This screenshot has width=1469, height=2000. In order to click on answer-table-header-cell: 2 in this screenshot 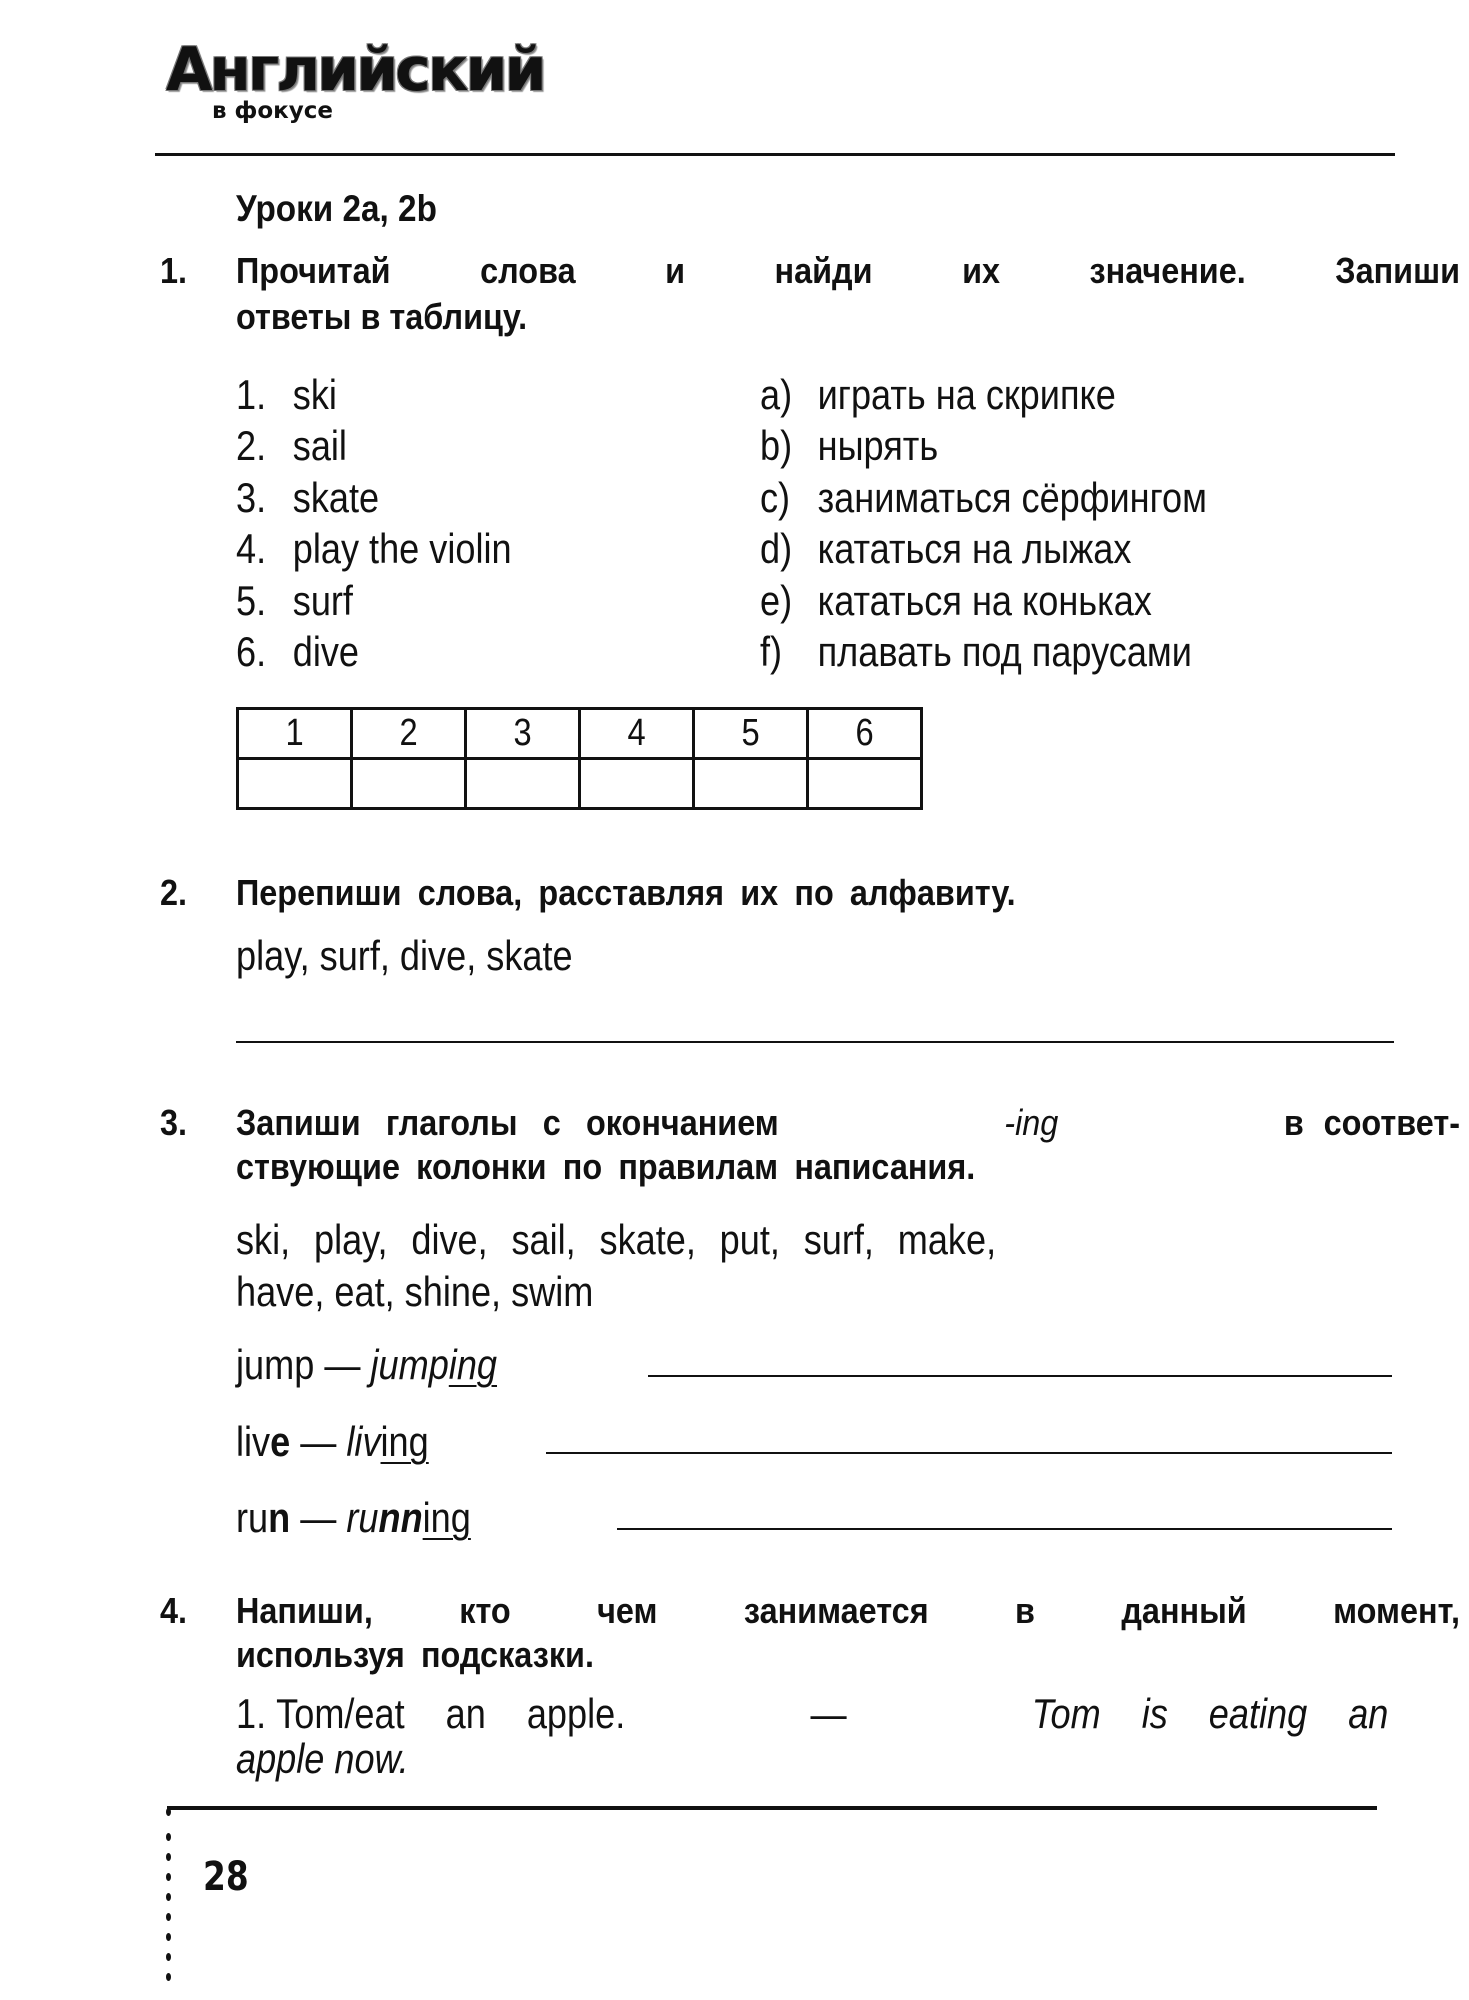, I will do `click(408, 733)`.